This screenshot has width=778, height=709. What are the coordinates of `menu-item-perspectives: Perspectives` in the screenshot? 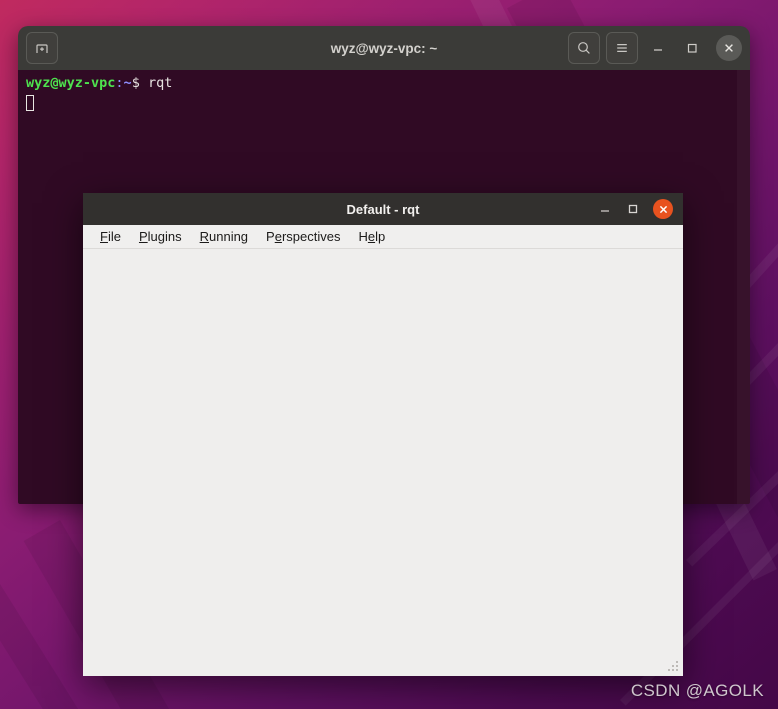 It's located at (303, 236).